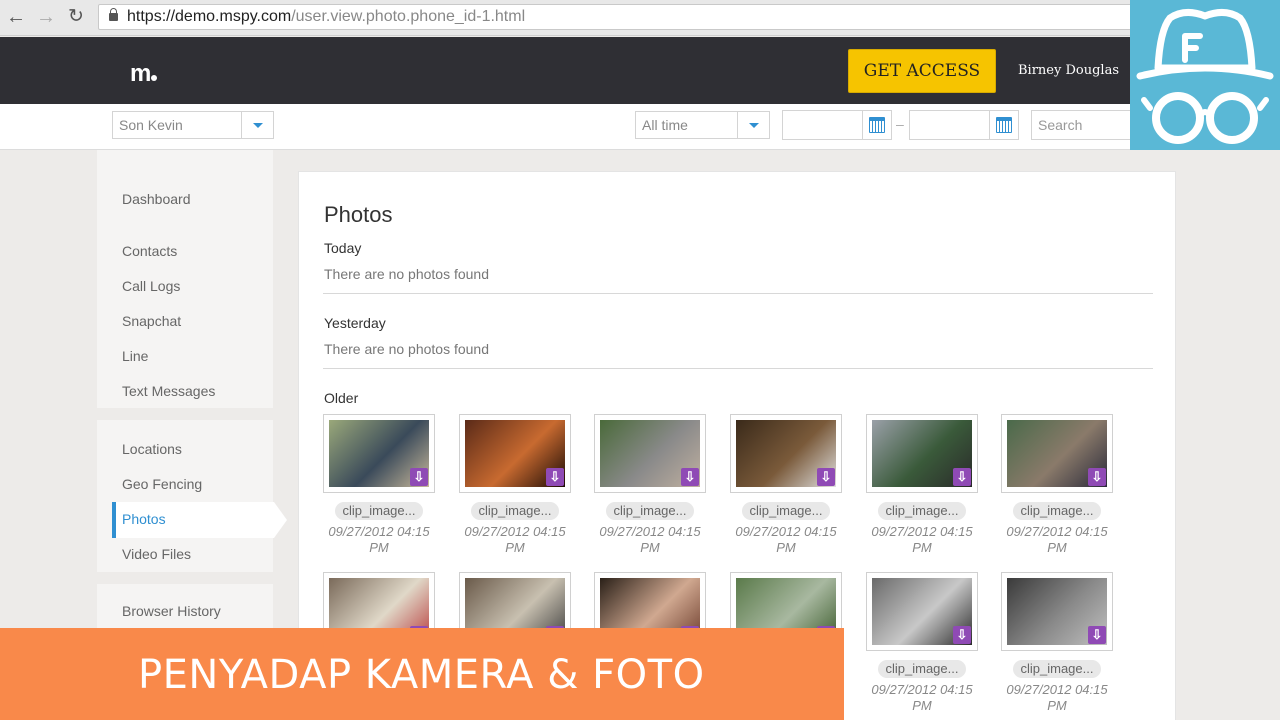 This screenshot has width=1280, height=720. Describe the element at coordinates (135, 356) in the screenshot. I see `sidebar-item-line: Line` at that location.